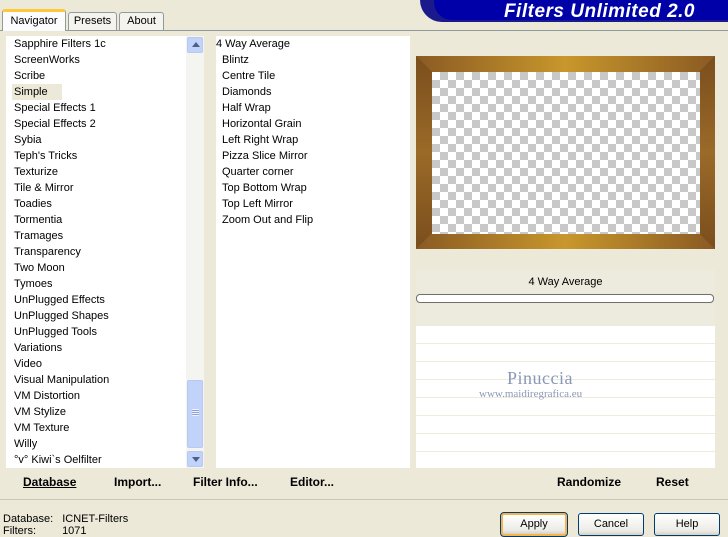 The height and width of the screenshot is (537, 728). I want to click on tab-divider, so click(364, 30).